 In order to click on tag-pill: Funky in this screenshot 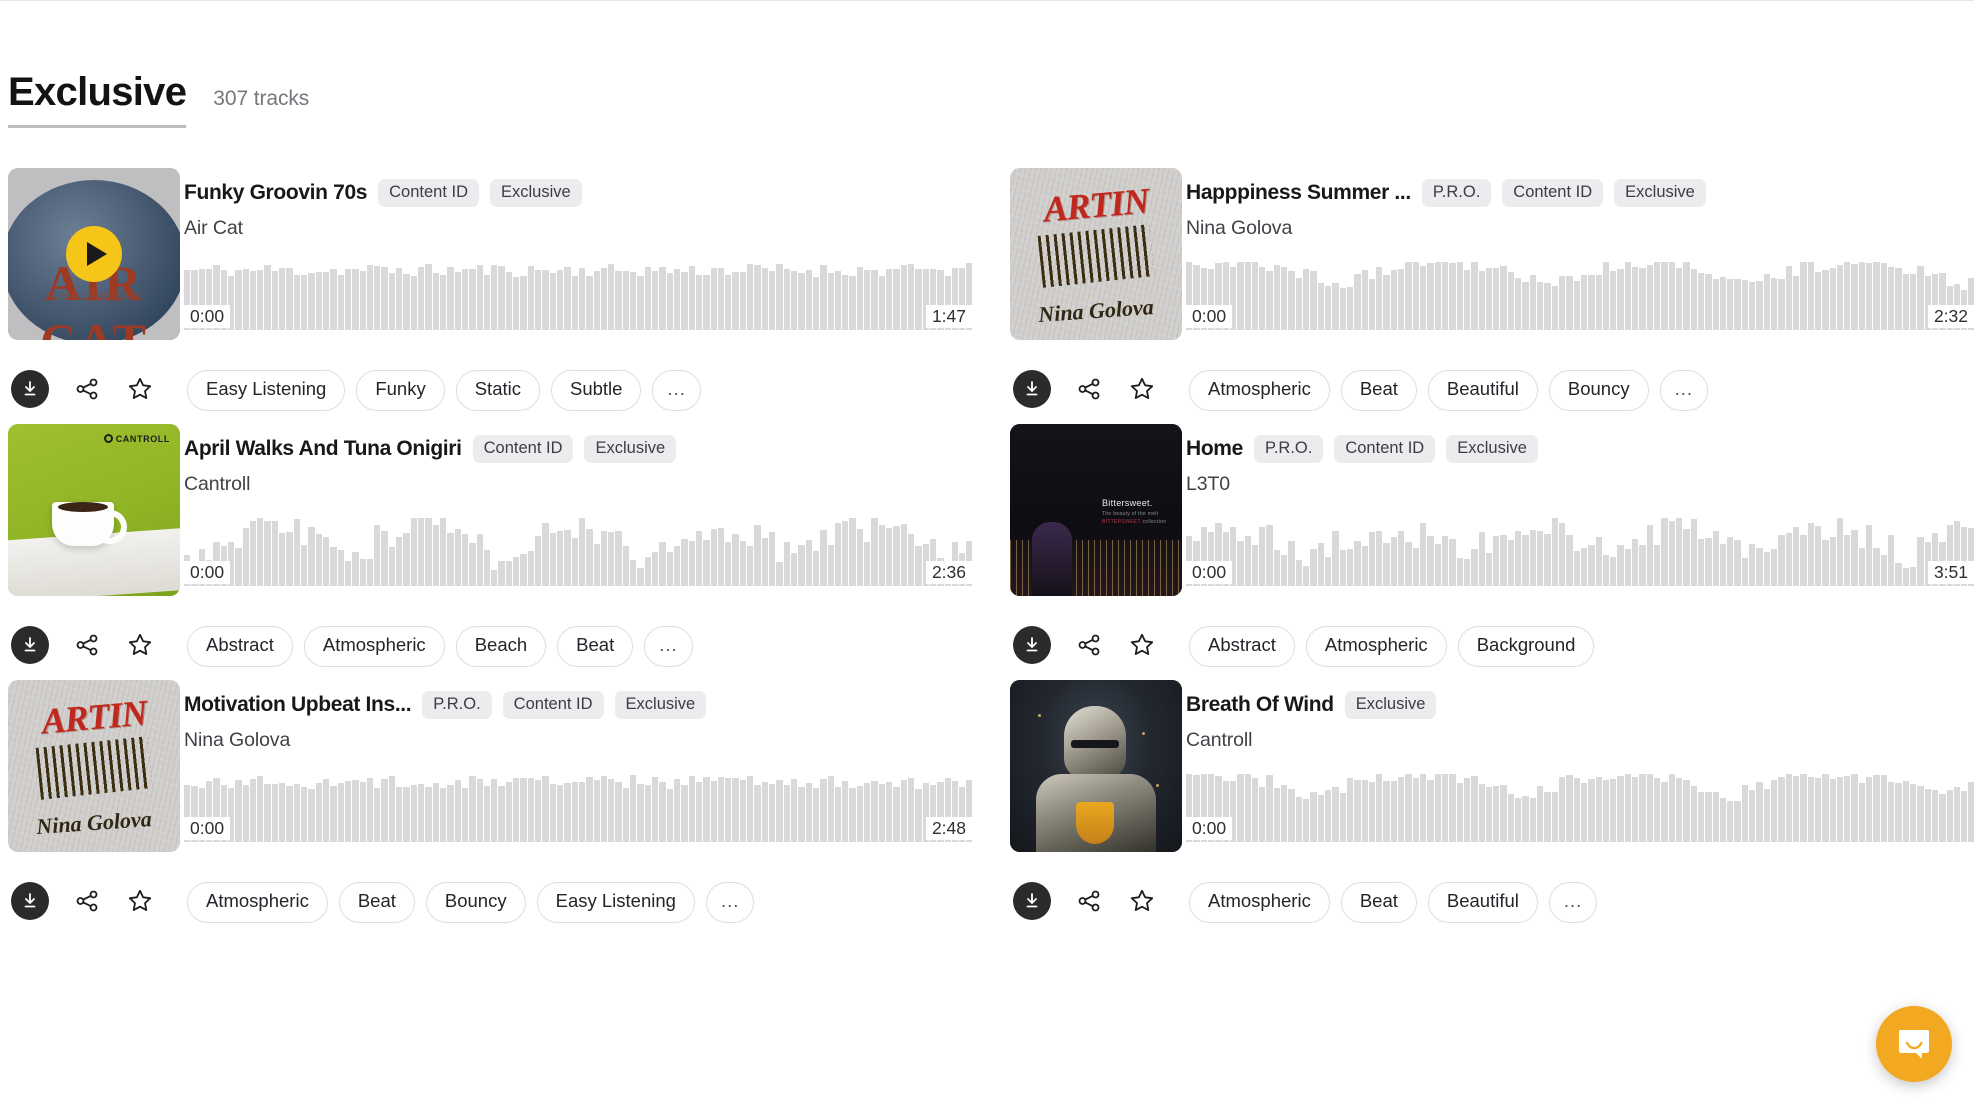, I will do `click(400, 390)`.